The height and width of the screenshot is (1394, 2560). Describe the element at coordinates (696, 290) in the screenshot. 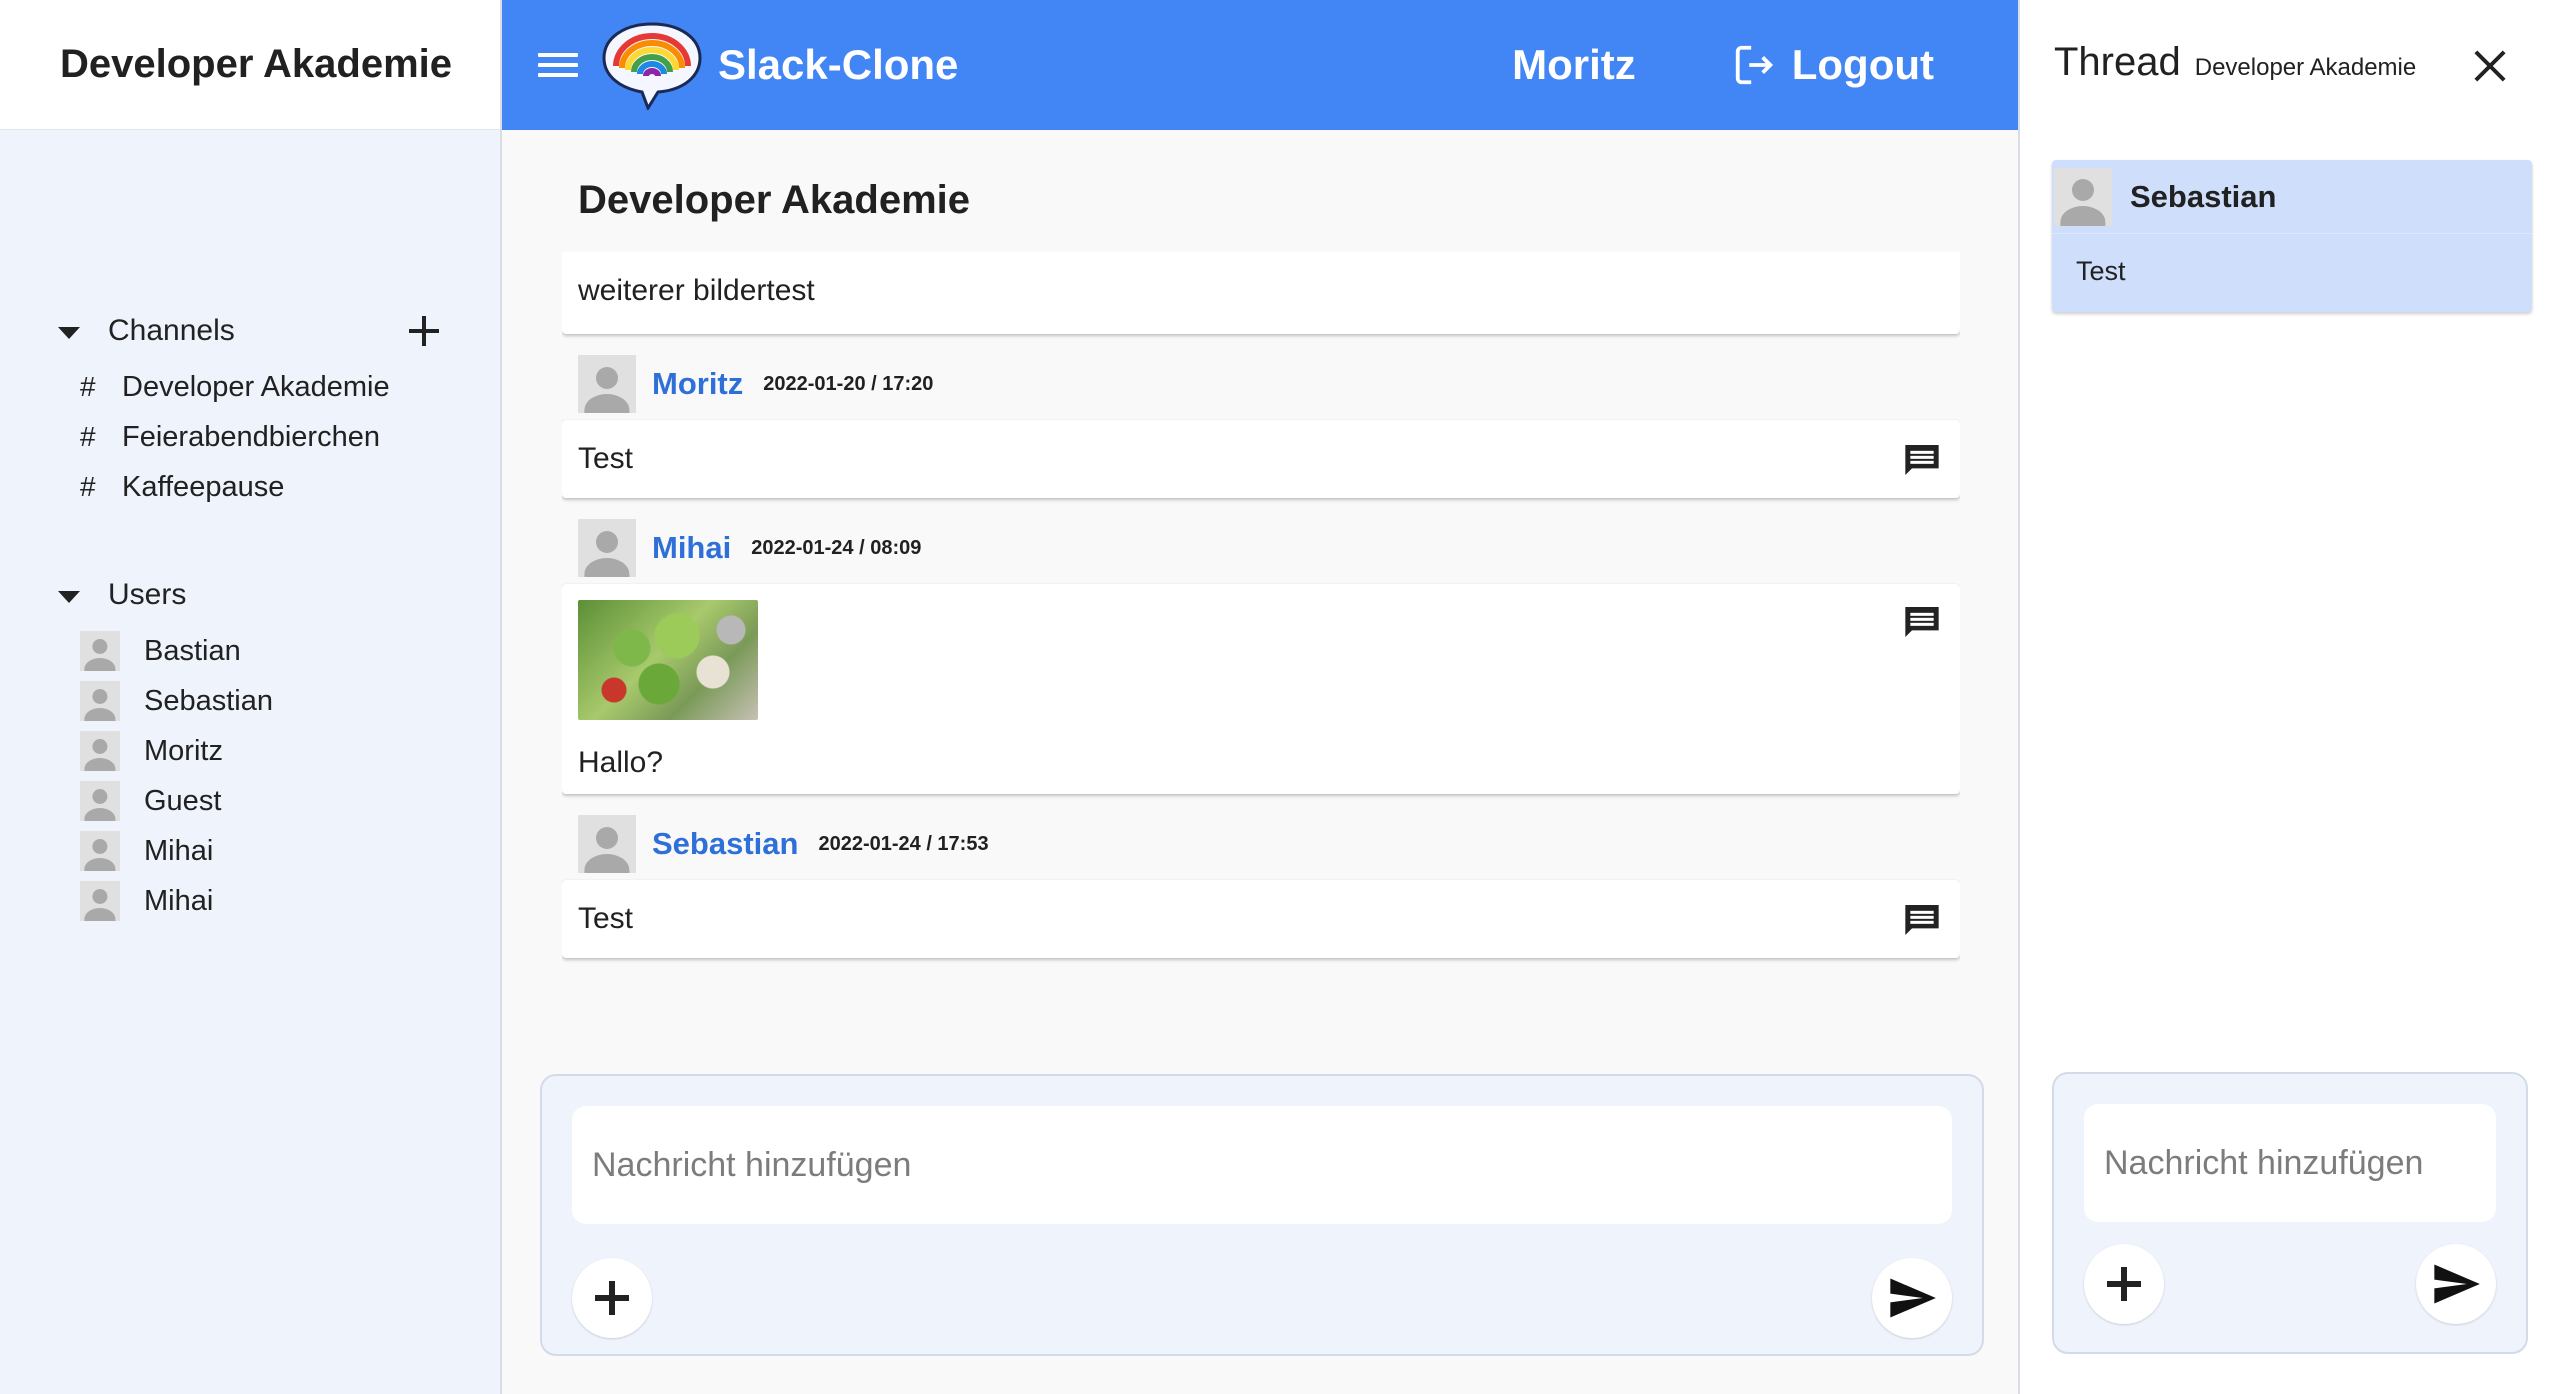

I see `message-text: weiterer bildertest` at that location.